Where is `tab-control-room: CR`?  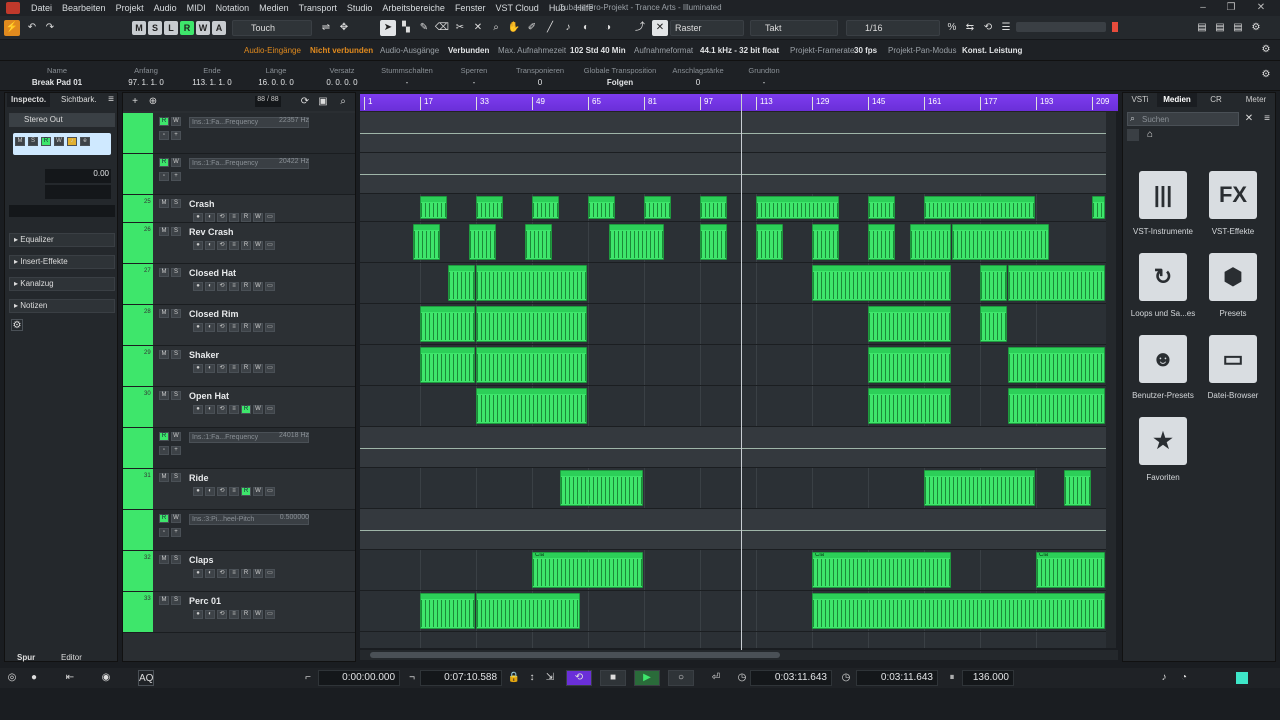 tab-control-room: CR is located at coordinates (1216, 100).